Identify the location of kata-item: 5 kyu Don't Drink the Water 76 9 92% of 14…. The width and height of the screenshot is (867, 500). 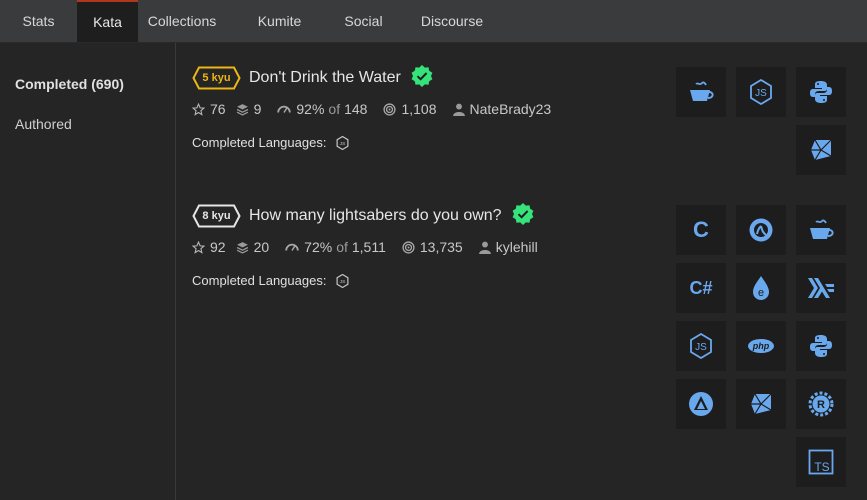
(379, 107).